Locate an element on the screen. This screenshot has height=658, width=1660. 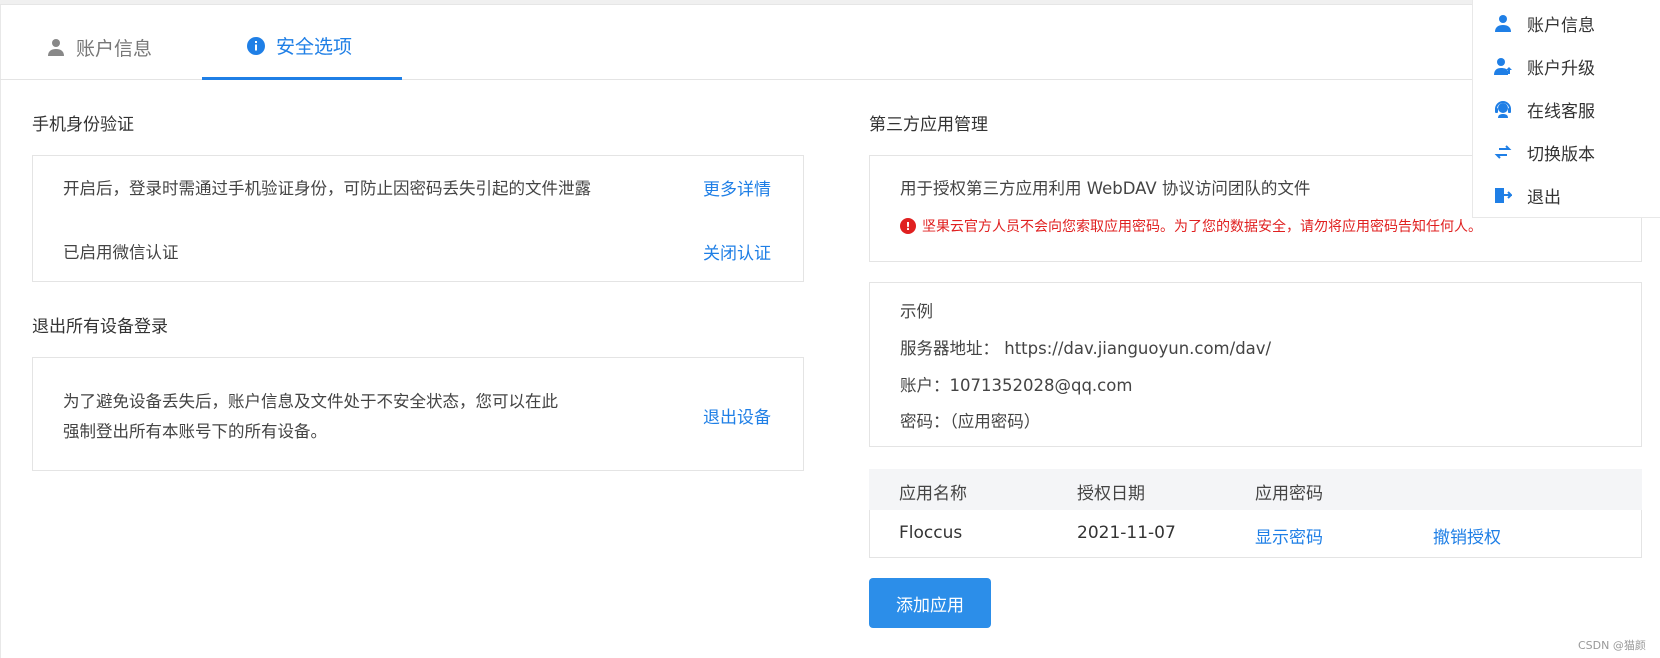
menu-item-logout: 退出 is located at coordinates (1566, 195).